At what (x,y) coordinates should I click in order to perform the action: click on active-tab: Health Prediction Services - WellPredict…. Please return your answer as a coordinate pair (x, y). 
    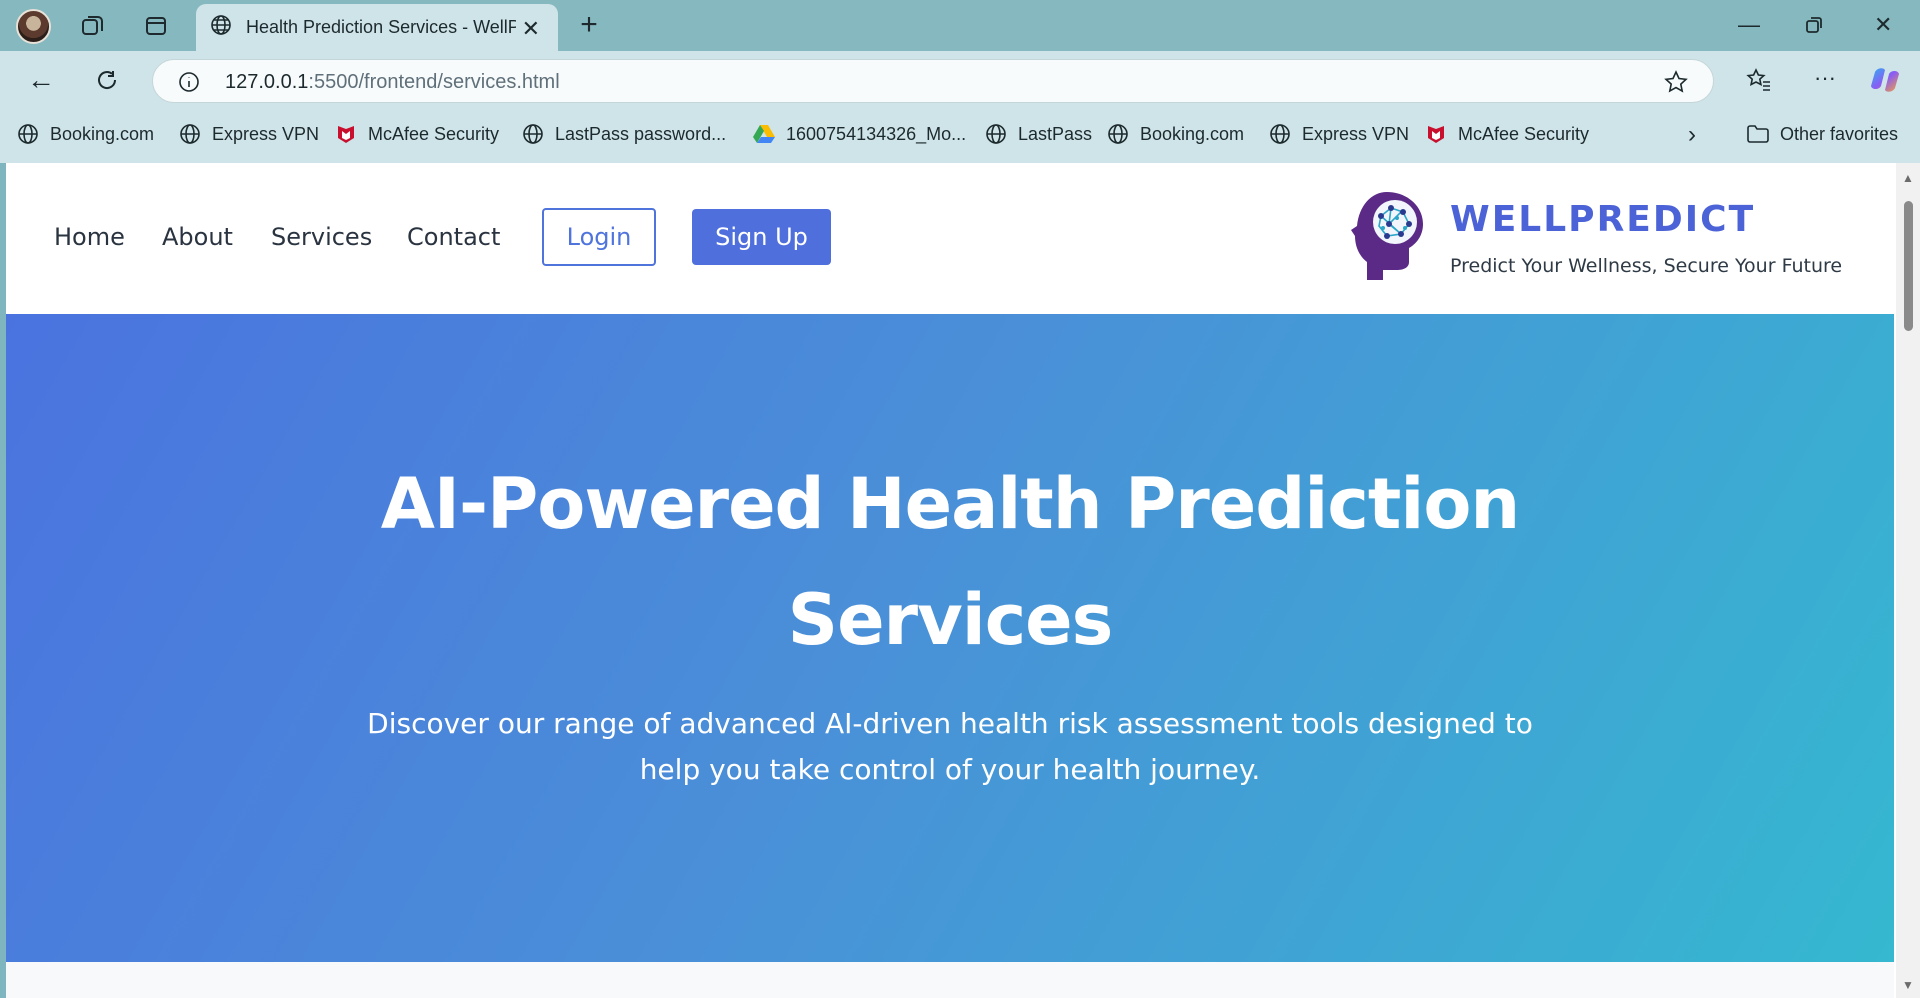
    Looking at the image, I should click on (377, 27).